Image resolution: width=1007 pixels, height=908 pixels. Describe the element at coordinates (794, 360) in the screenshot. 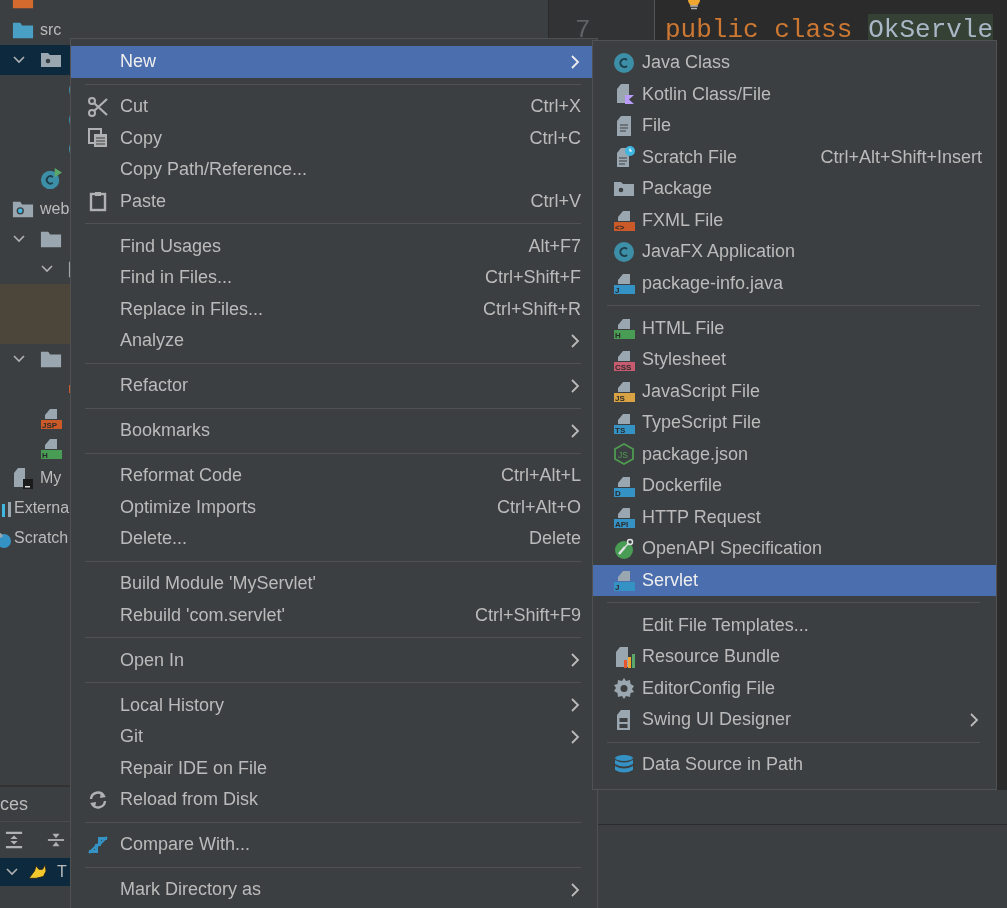

I see `menu-item: CSS Stylesheet` at that location.